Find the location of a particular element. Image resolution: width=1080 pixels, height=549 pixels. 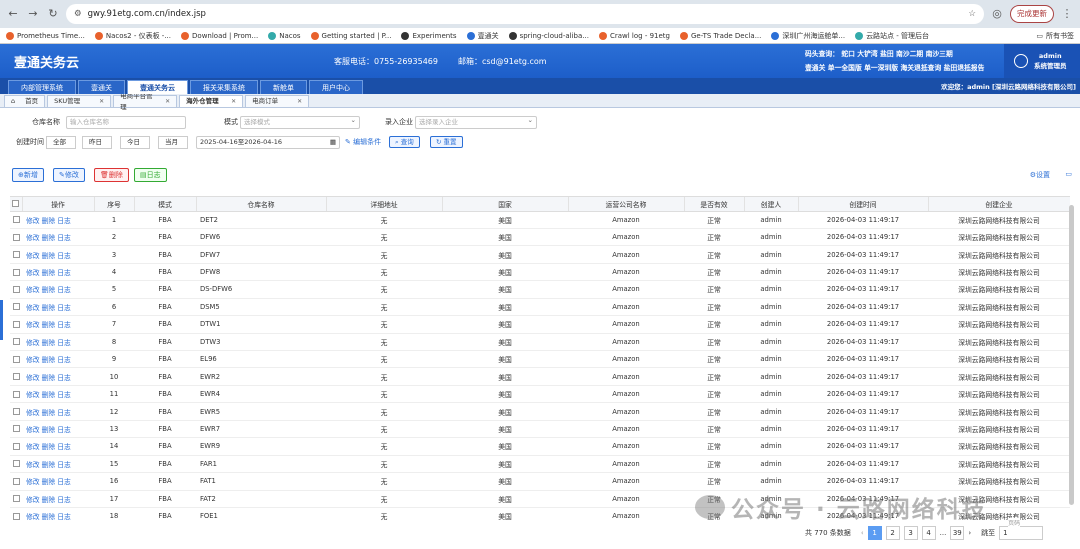

delete-button: 🗑删除 is located at coordinates (111, 175).